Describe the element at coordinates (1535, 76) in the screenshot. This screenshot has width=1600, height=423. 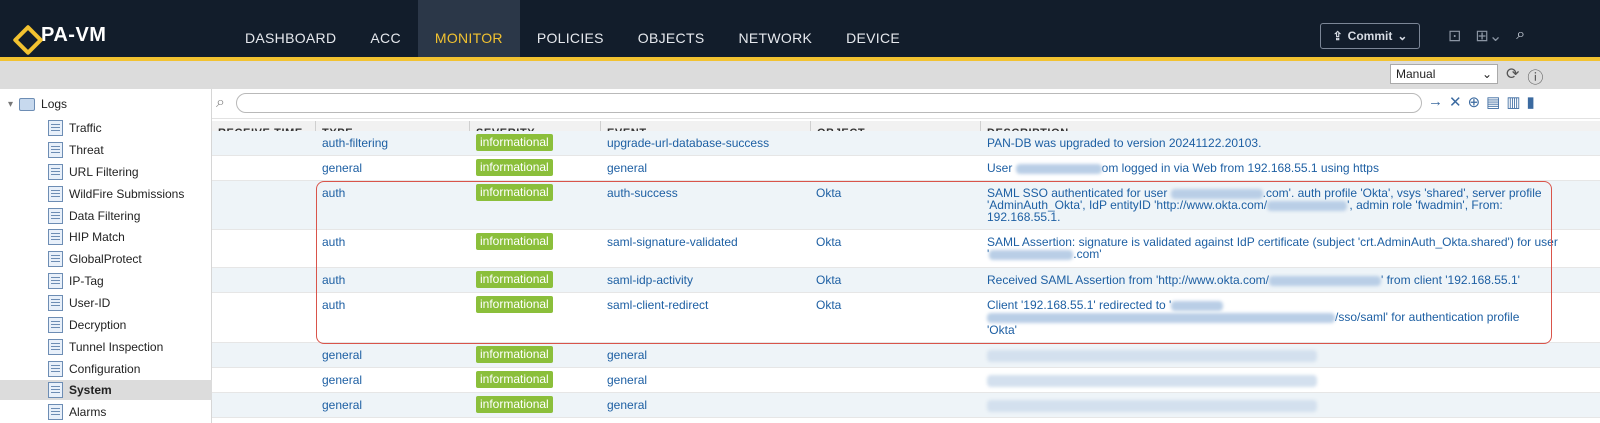
I see `help-icon: ⓘ` at that location.